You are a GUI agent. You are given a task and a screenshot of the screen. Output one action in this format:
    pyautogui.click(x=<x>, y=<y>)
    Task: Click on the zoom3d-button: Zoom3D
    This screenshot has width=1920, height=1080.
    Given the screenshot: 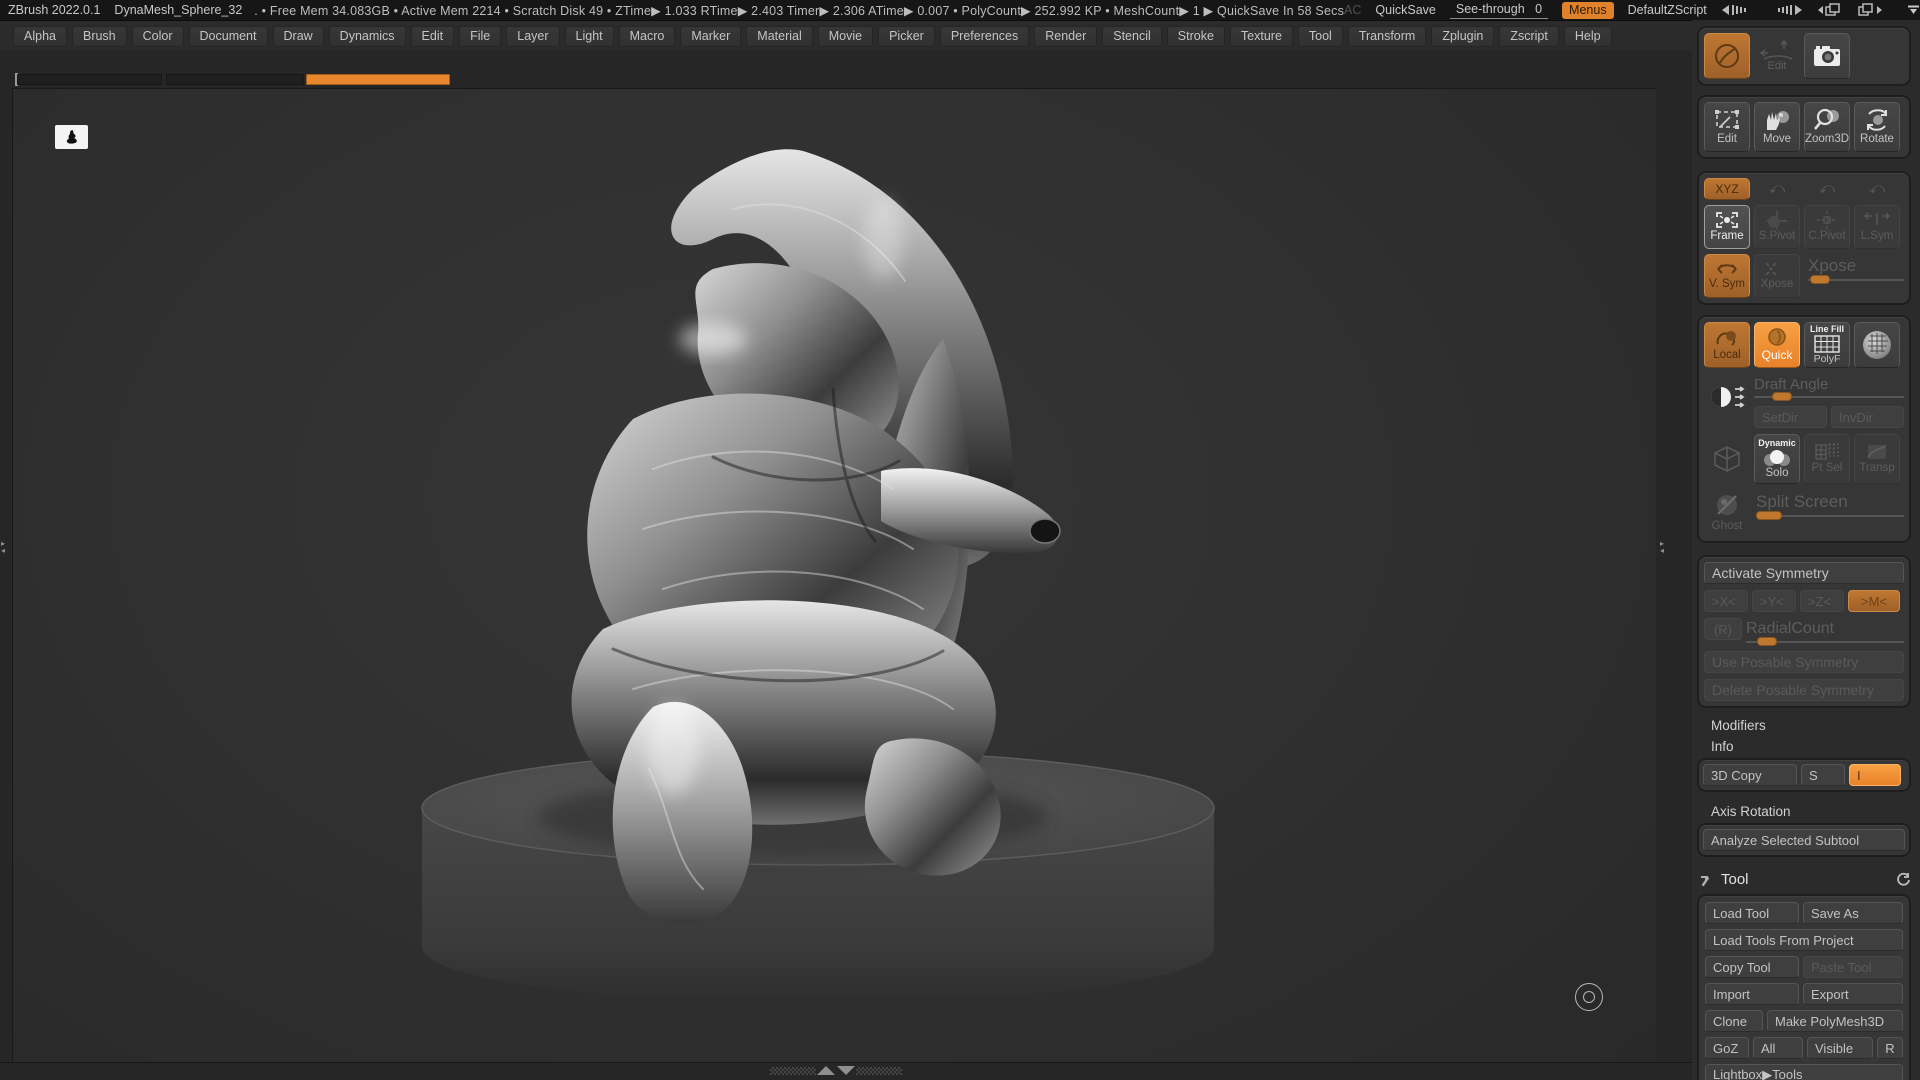 What is the action you would take?
    pyautogui.click(x=1827, y=127)
    